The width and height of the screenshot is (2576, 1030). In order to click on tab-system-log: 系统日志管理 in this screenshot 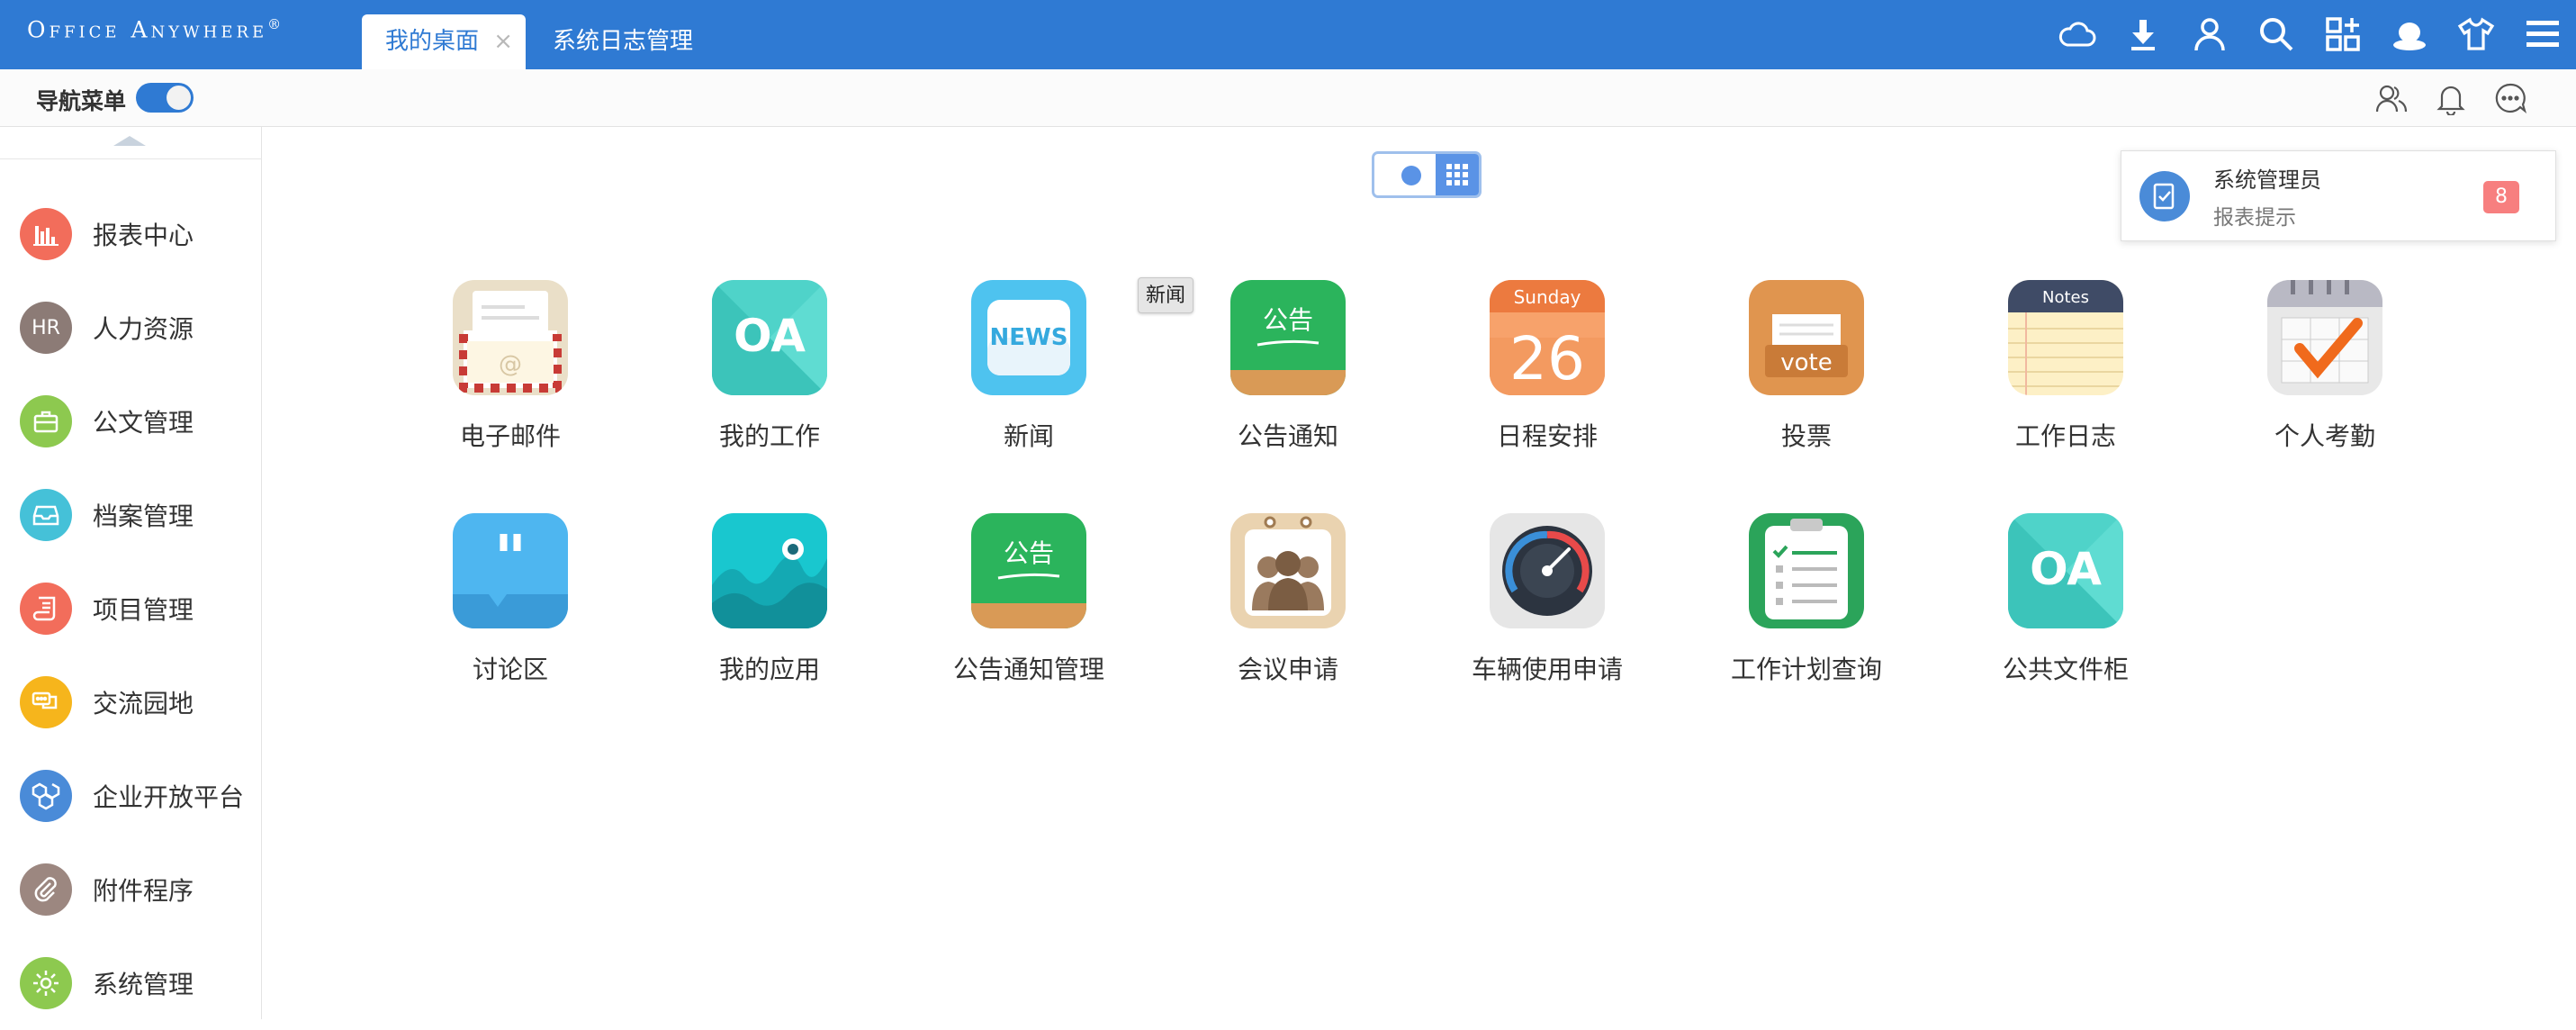, I will do `click(623, 41)`.